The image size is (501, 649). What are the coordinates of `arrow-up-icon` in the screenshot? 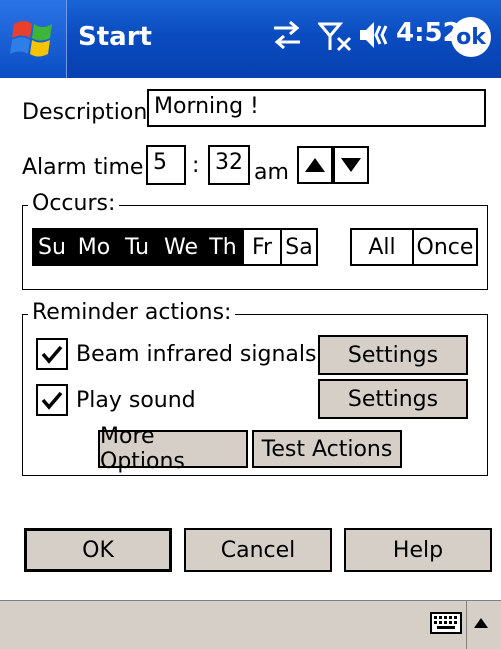 It's located at (315, 165).